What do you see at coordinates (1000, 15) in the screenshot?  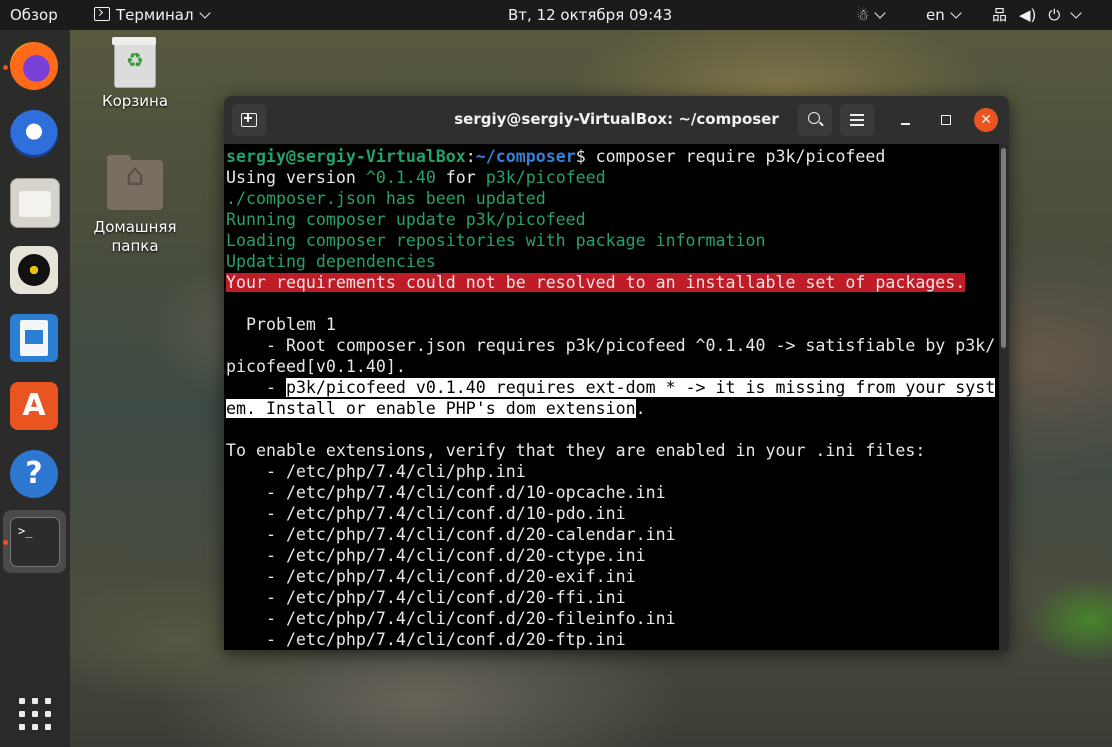 I see `network-icon: 品` at bounding box center [1000, 15].